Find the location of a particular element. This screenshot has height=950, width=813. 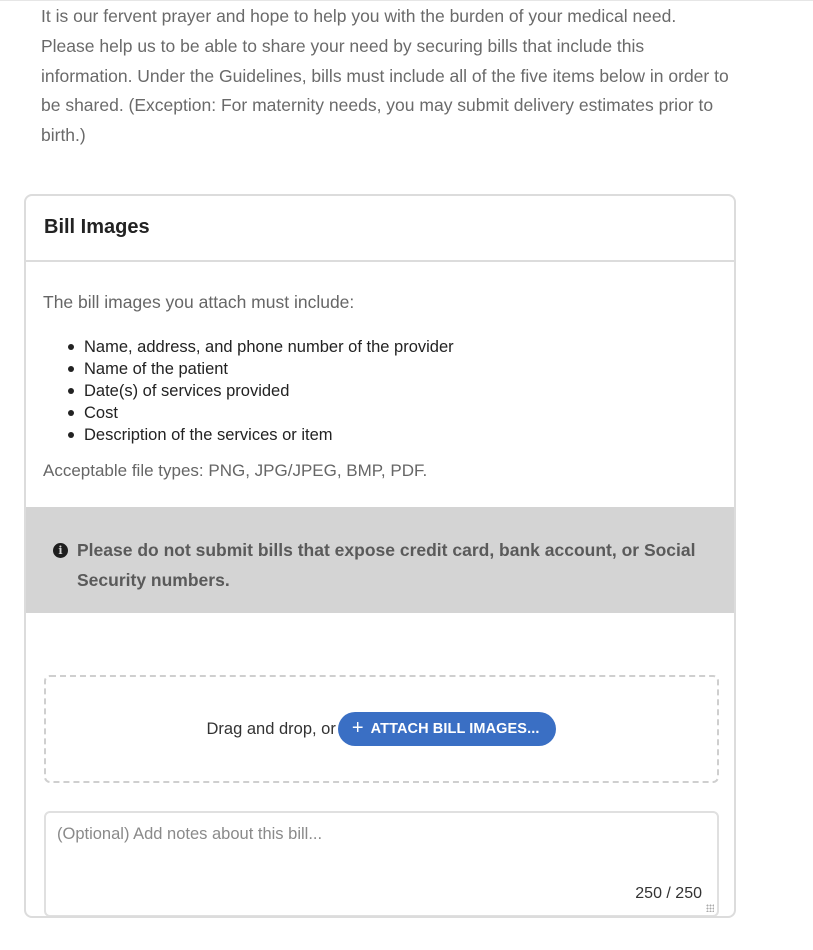

requirement-item: Date(s) of services provided is located at coordinates (261, 391).